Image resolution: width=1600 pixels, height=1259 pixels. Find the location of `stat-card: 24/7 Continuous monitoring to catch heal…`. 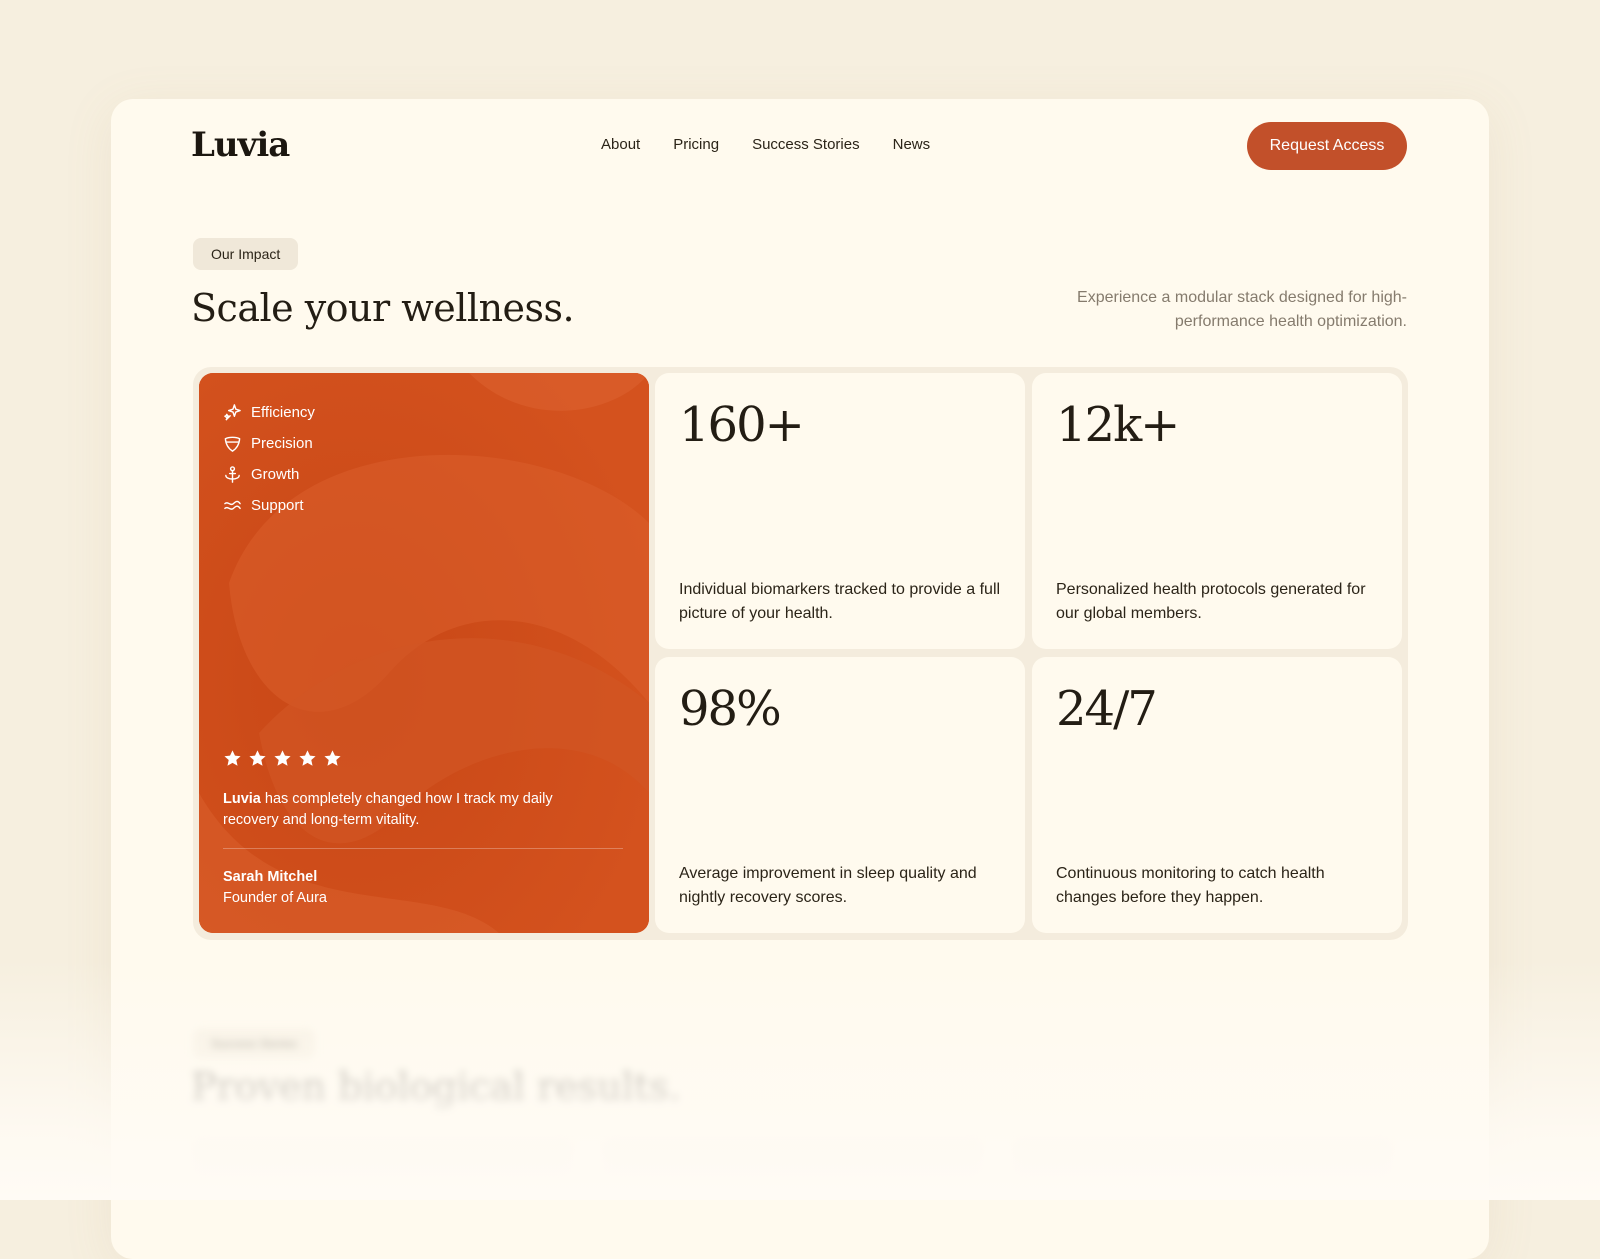

stat-card: 24/7 Continuous monitoring to catch heal… is located at coordinates (1217, 795).